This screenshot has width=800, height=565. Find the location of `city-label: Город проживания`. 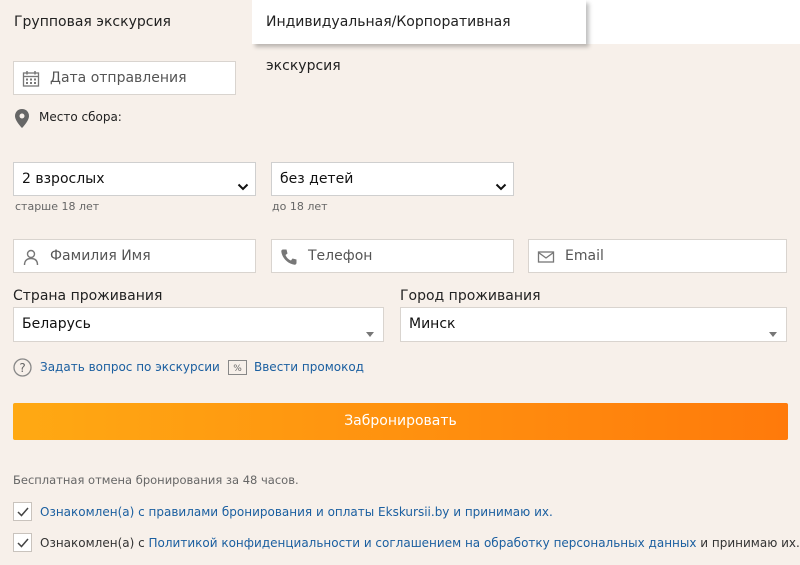

city-label: Город проживания is located at coordinates (470, 296).